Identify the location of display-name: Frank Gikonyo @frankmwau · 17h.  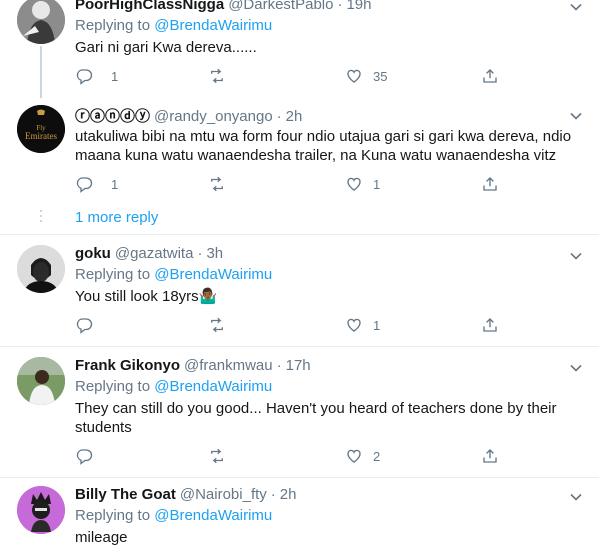
(193, 365).